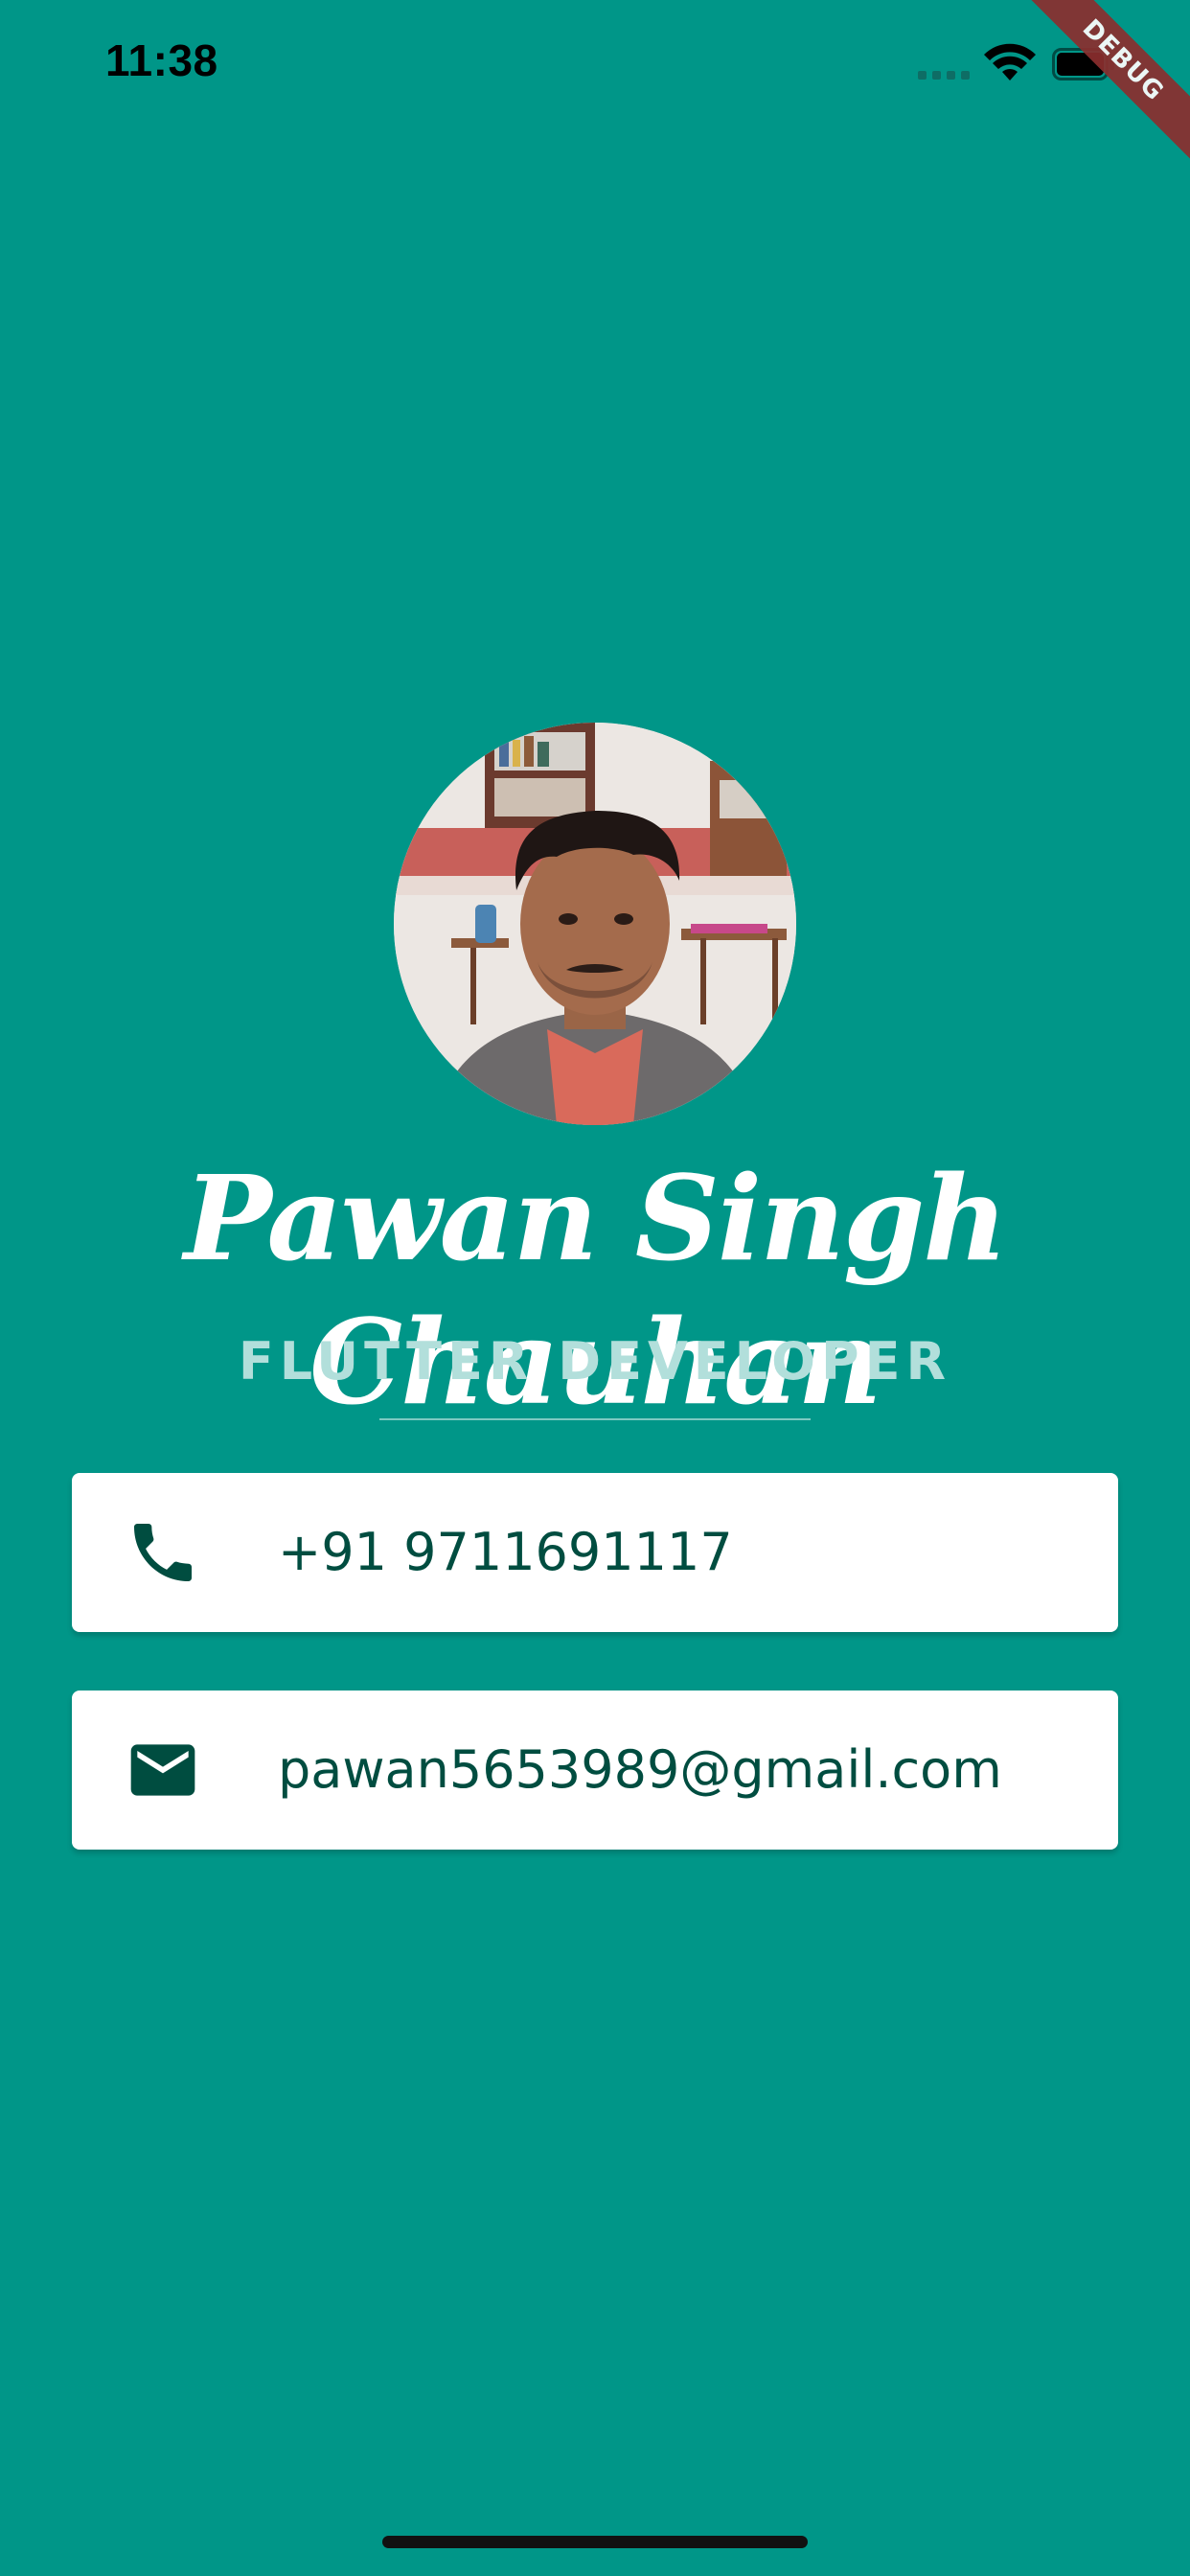 The height and width of the screenshot is (2576, 1190). What do you see at coordinates (595, 2542) in the screenshot?
I see `home-indicator` at bounding box center [595, 2542].